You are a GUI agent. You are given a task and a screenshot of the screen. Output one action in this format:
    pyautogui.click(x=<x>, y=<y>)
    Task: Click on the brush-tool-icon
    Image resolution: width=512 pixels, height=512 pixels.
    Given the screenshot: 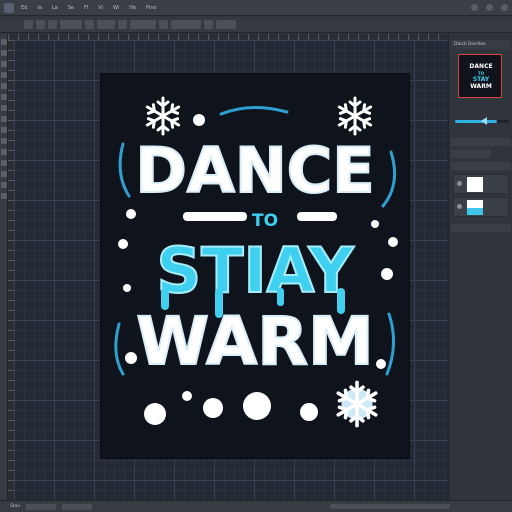 What is the action you would take?
    pyautogui.click(x=4, y=86)
    